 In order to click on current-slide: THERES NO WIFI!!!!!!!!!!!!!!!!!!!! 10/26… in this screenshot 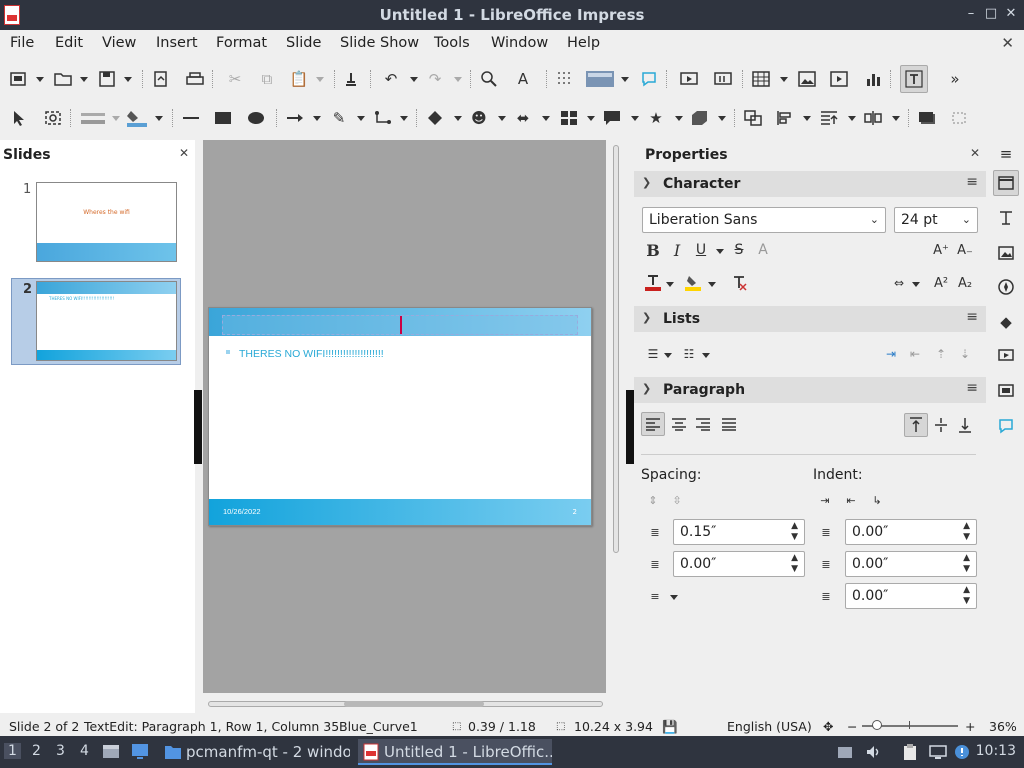, I will do `click(400, 416)`.